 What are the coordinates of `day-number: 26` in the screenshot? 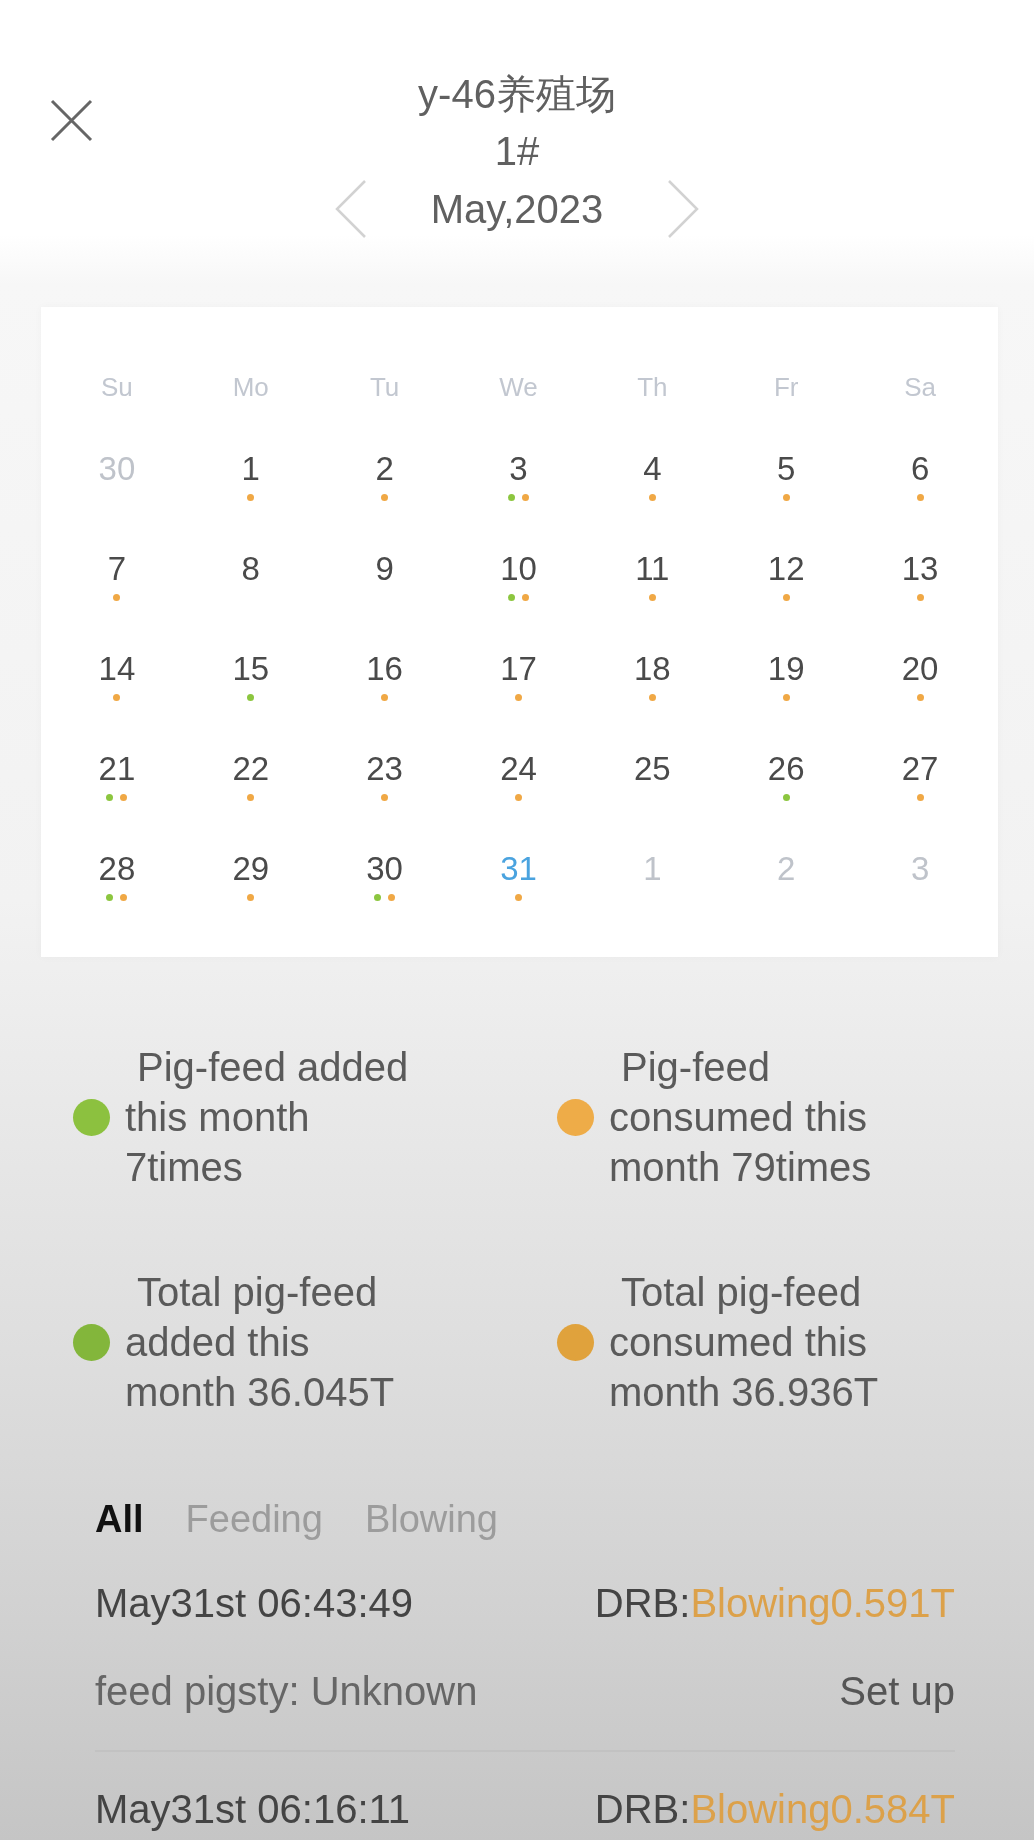 It's located at (786, 769).